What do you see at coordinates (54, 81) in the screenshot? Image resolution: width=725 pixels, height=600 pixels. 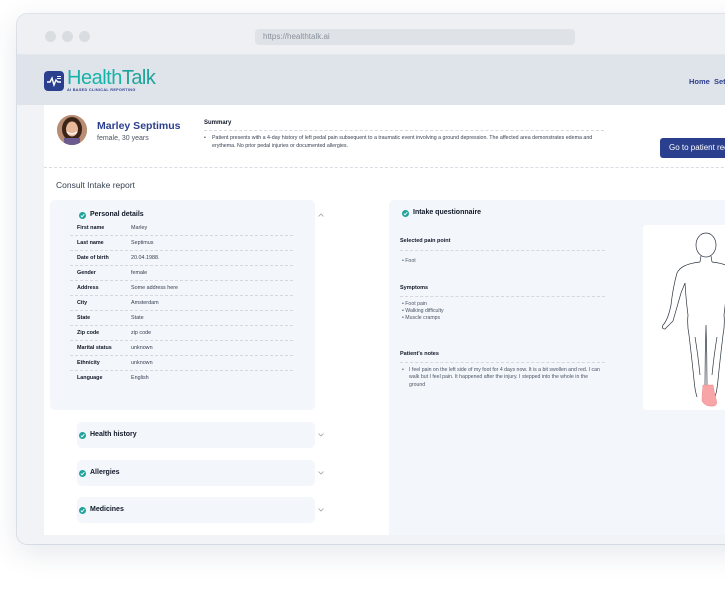 I see `logo-icon` at bounding box center [54, 81].